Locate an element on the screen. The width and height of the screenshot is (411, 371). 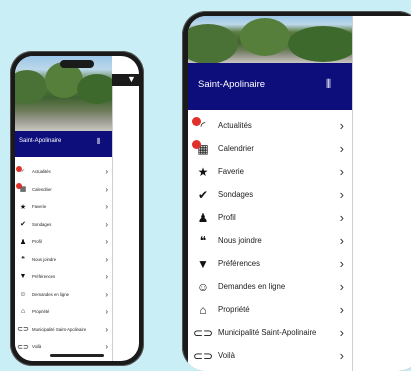
menu-item-label: Sondages is located at coordinates (236, 194).